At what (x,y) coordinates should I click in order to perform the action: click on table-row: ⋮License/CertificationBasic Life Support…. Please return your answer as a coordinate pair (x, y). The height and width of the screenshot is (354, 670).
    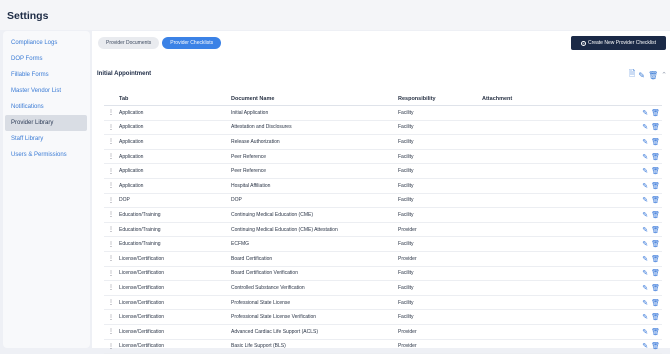
    Looking at the image, I should click on (383, 347).